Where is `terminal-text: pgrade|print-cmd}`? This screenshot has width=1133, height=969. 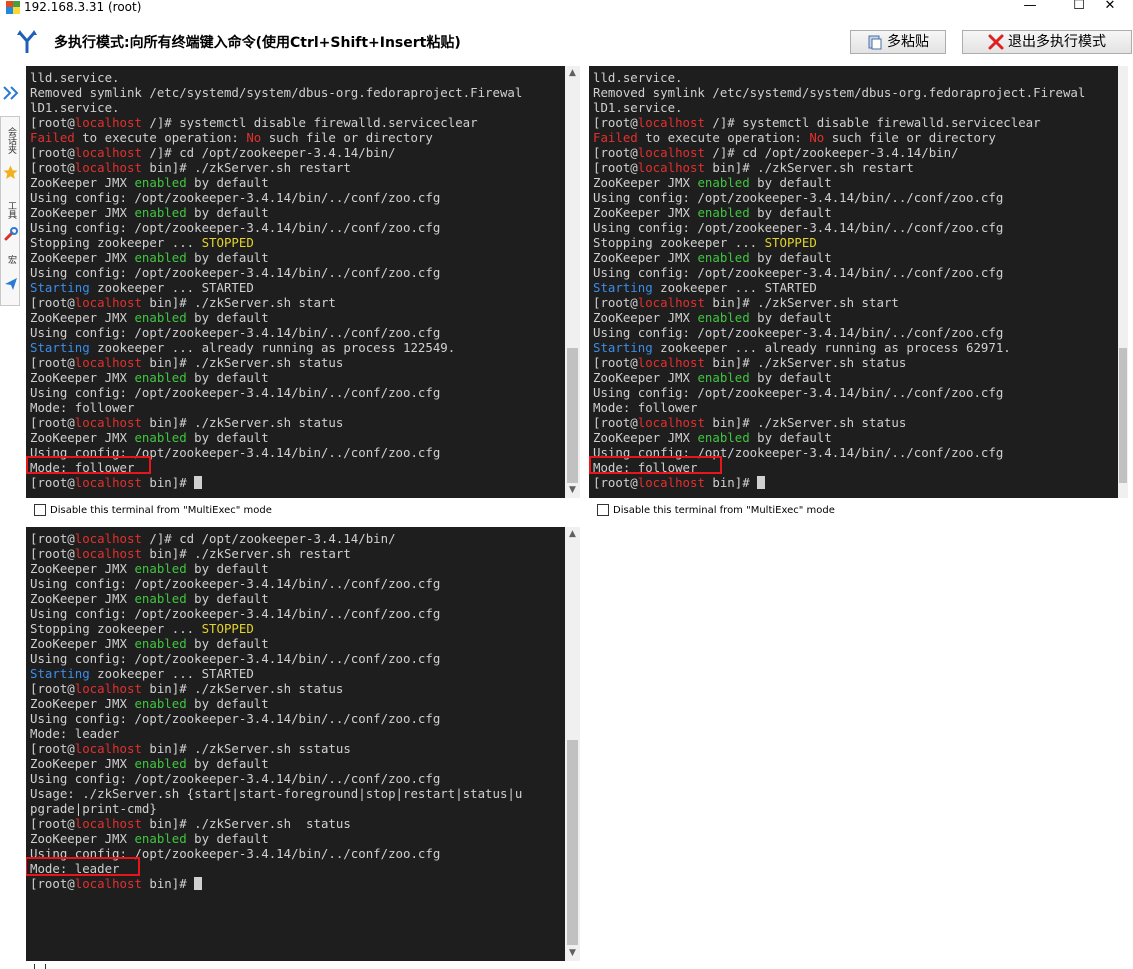 terminal-text: pgrade|print-cmd} is located at coordinates (93, 808).